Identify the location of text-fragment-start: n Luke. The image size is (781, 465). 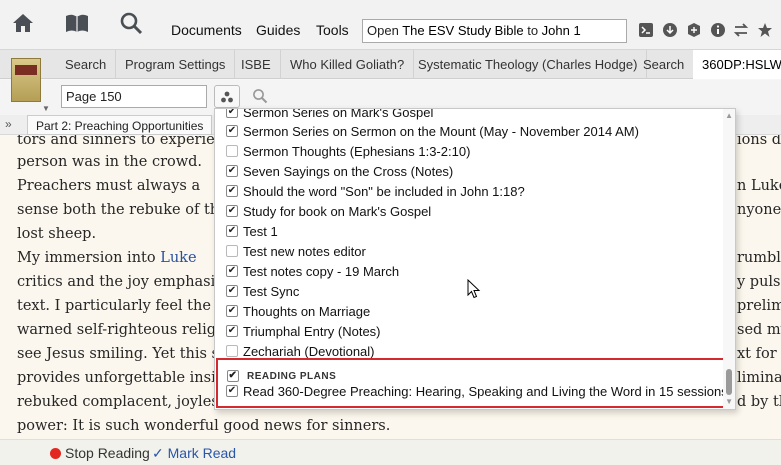
(759, 186).